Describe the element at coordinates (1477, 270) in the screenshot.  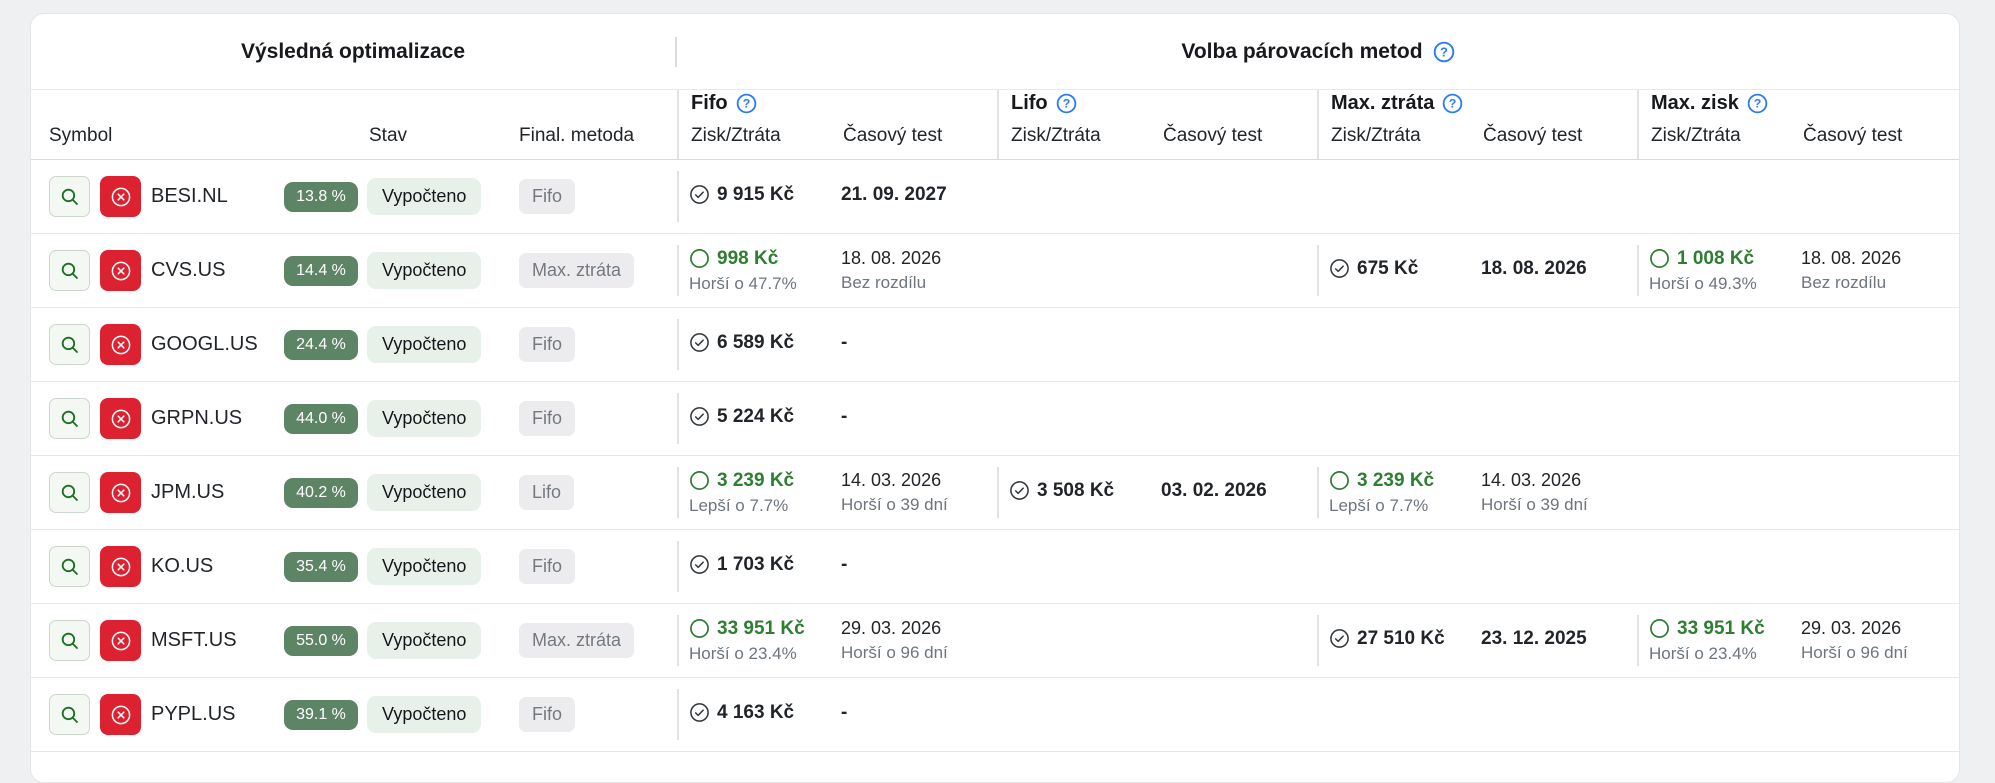
I see `max-ztrata-cell: 675 Kč 18. 08. 2026` at that location.